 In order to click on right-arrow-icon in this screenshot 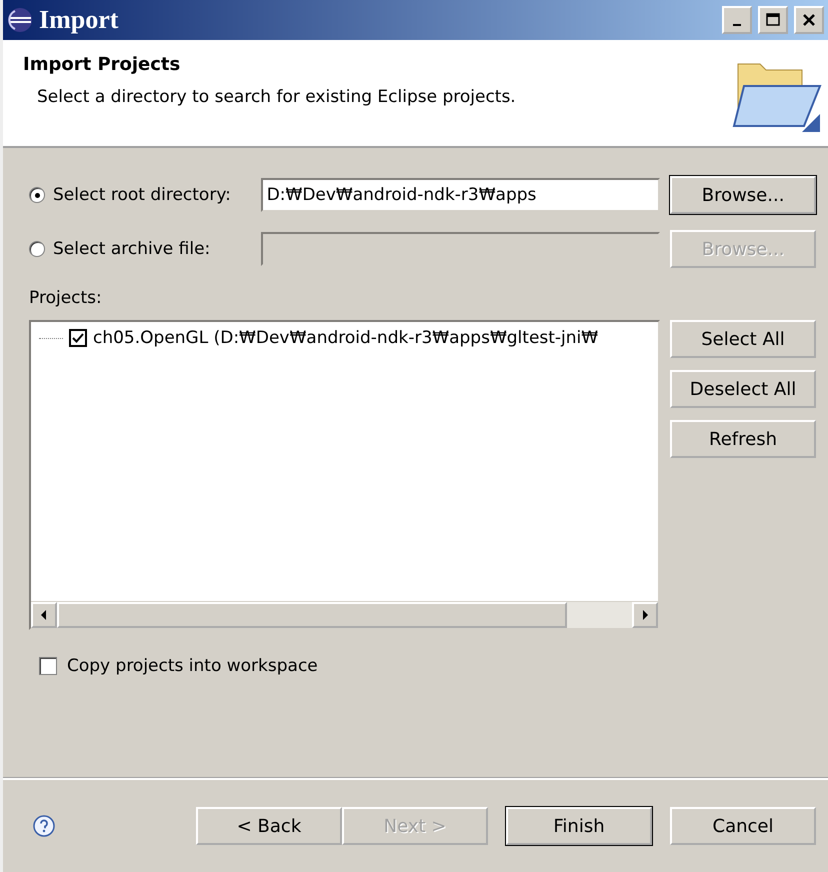, I will do `click(645, 615)`.